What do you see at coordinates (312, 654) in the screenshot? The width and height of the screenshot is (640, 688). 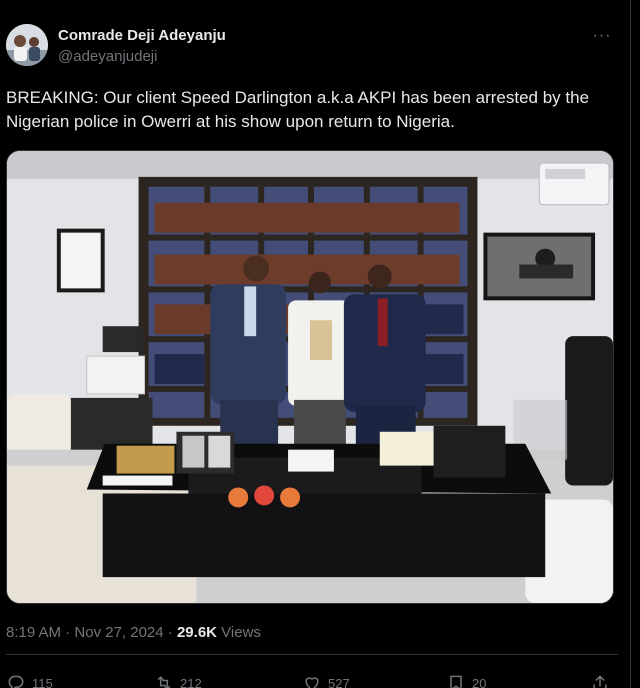 I see `divider` at bounding box center [312, 654].